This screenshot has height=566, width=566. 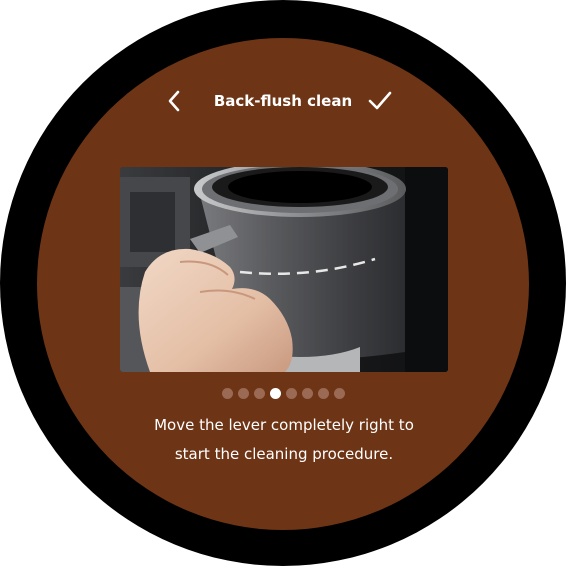 What do you see at coordinates (283, 394) in the screenshot?
I see `step-indicator` at bounding box center [283, 394].